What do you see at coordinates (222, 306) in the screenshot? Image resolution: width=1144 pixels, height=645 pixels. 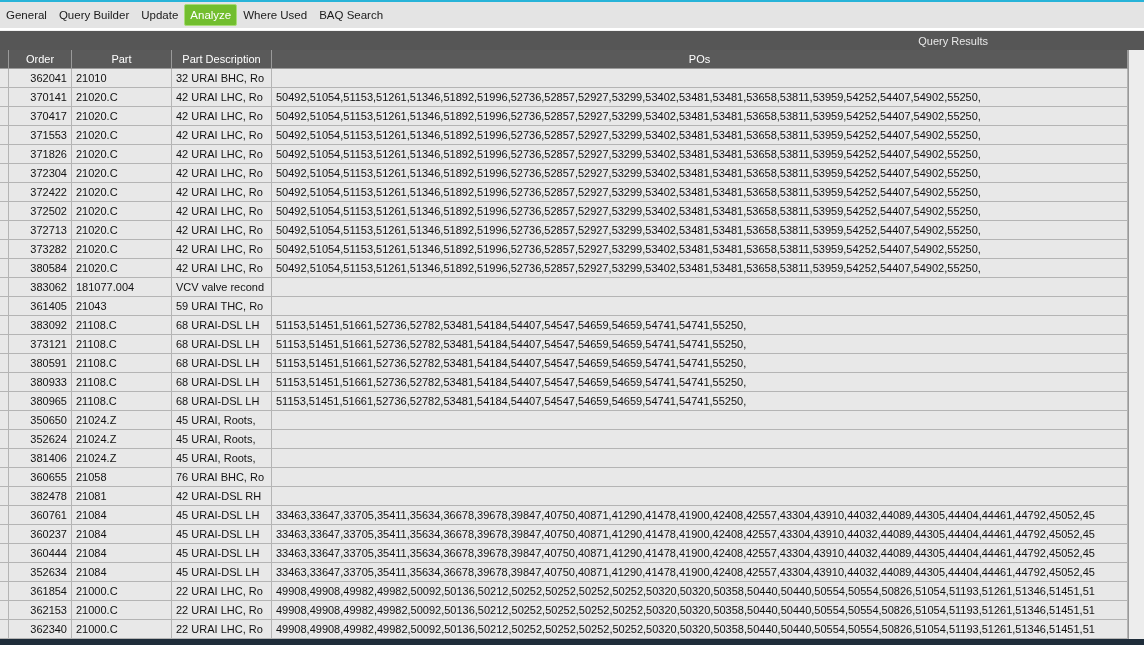 I see `table-cell: 59 URAI THC, Ro` at bounding box center [222, 306].